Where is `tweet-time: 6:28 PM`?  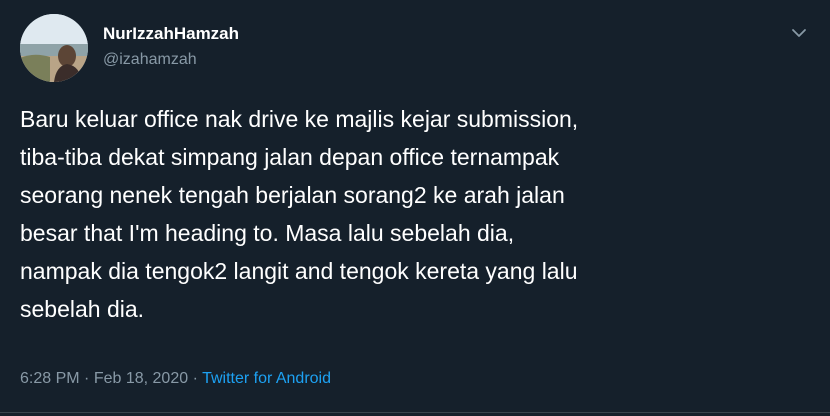 tweet-time: 6:28 PM is located at coordinates (50, 378).